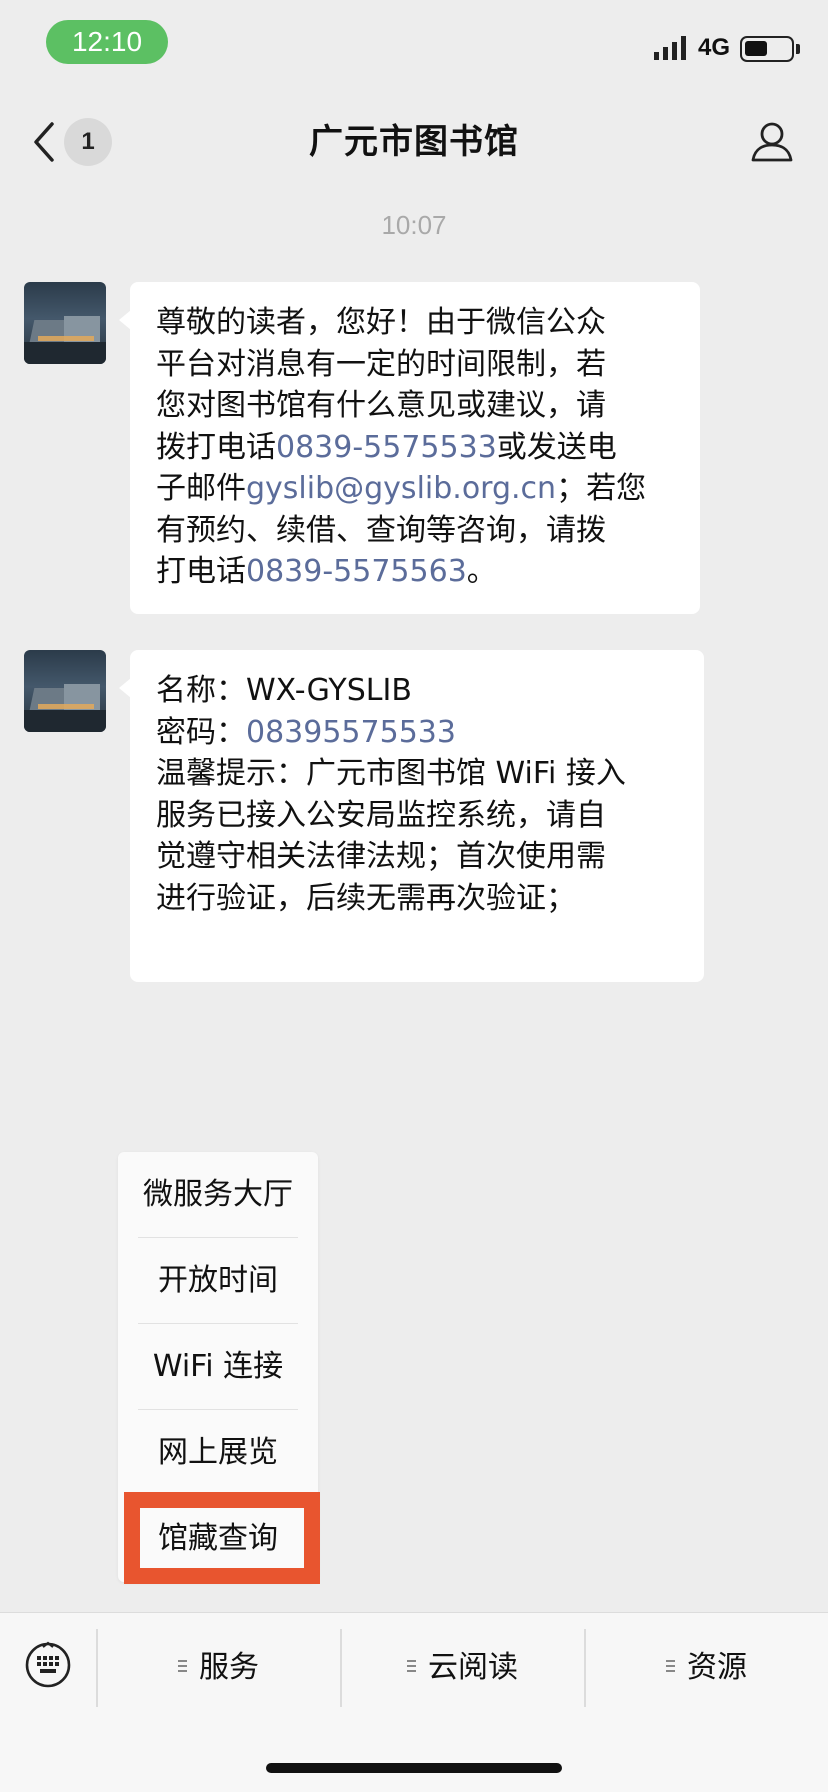 The height and width of the screenshot is (1792, 828). Describe the element at coordinates (218, 1195) in the screenshot. I see `menu-item-micro-service-hall: 微服务大厅` at that location.